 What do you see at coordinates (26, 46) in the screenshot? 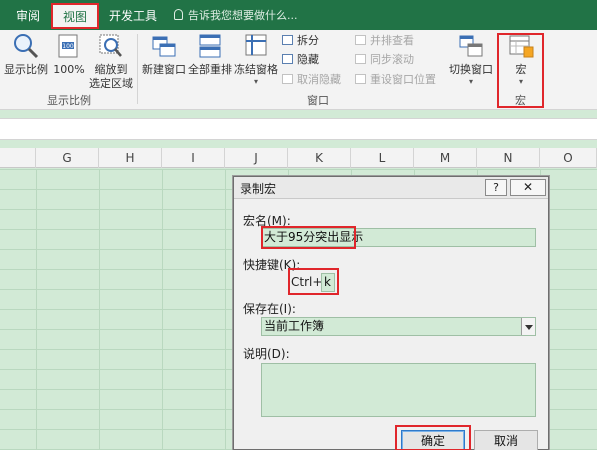
I see `magnifier-icon` at bounding box center [26, 46].